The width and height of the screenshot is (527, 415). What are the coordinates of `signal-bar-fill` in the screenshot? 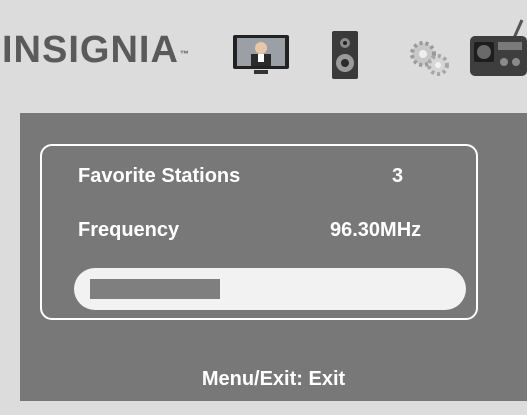 It's located at (155, 289).